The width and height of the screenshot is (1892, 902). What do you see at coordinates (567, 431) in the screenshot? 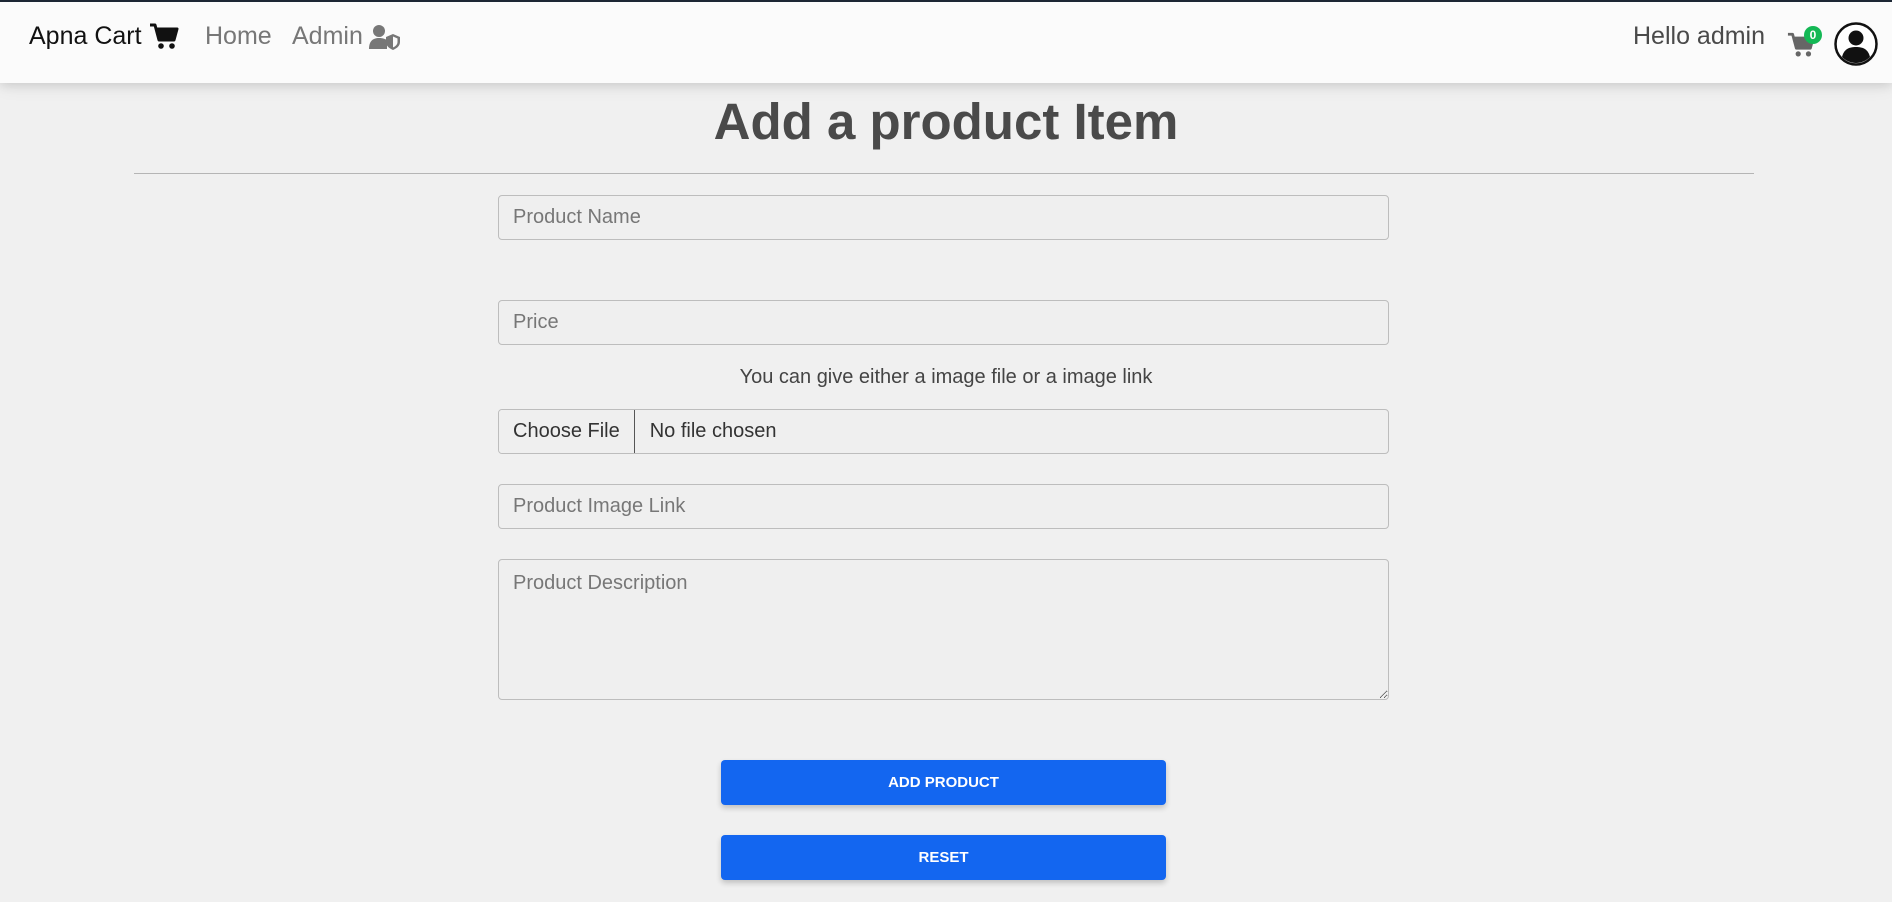
I see `choose-file-button: Choose File` at bounding box center [567, 431].